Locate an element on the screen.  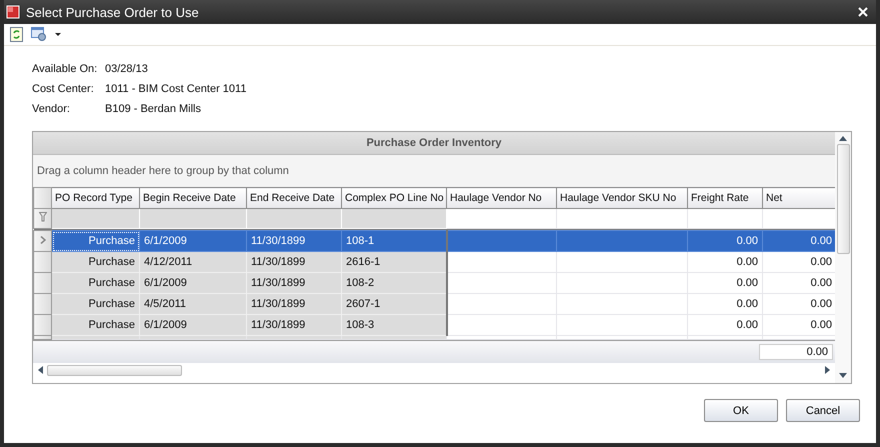
table-cell: 108-1 is located at coordinates (360, 241).